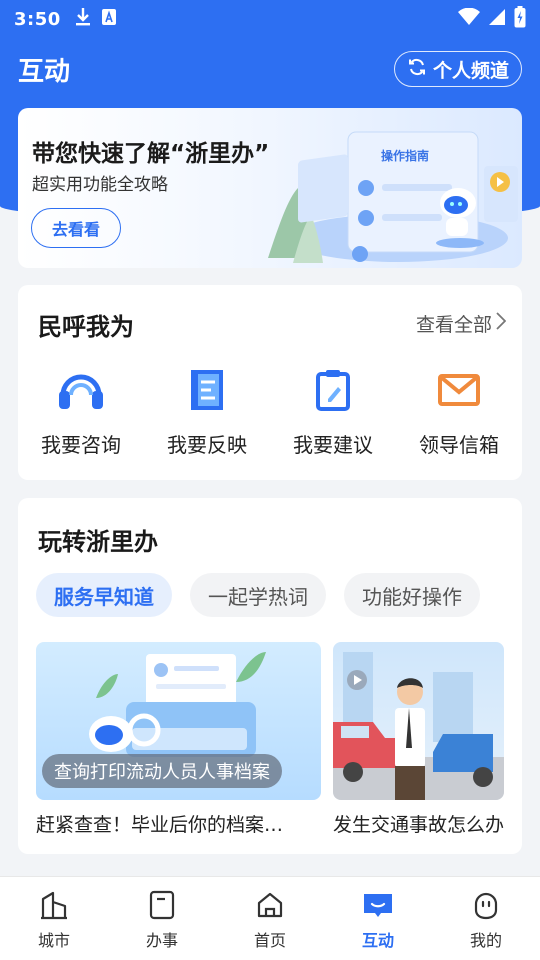 Image resolution: width=540 pixels, height=960 pixels. I want to click on banner-subtitle: 超实用功能全攻略, so click(100, 185).